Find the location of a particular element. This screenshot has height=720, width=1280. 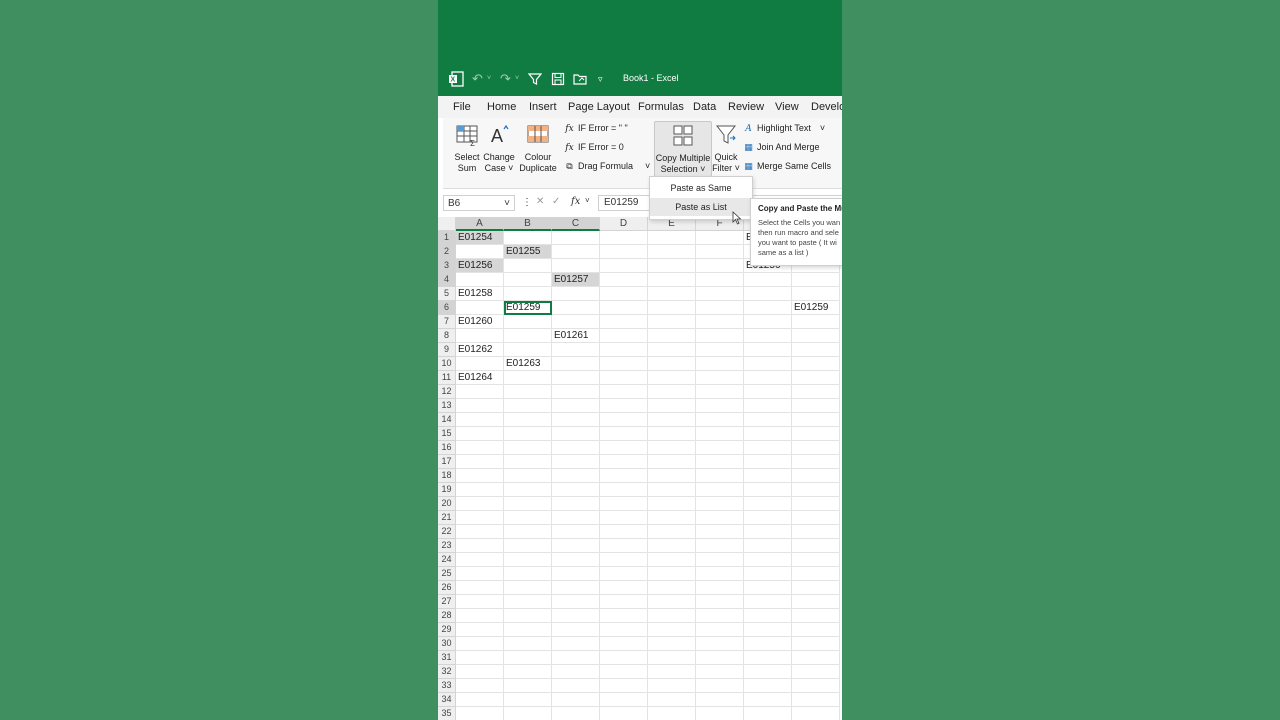

cell-f32 is located at coordinates (720, 672).